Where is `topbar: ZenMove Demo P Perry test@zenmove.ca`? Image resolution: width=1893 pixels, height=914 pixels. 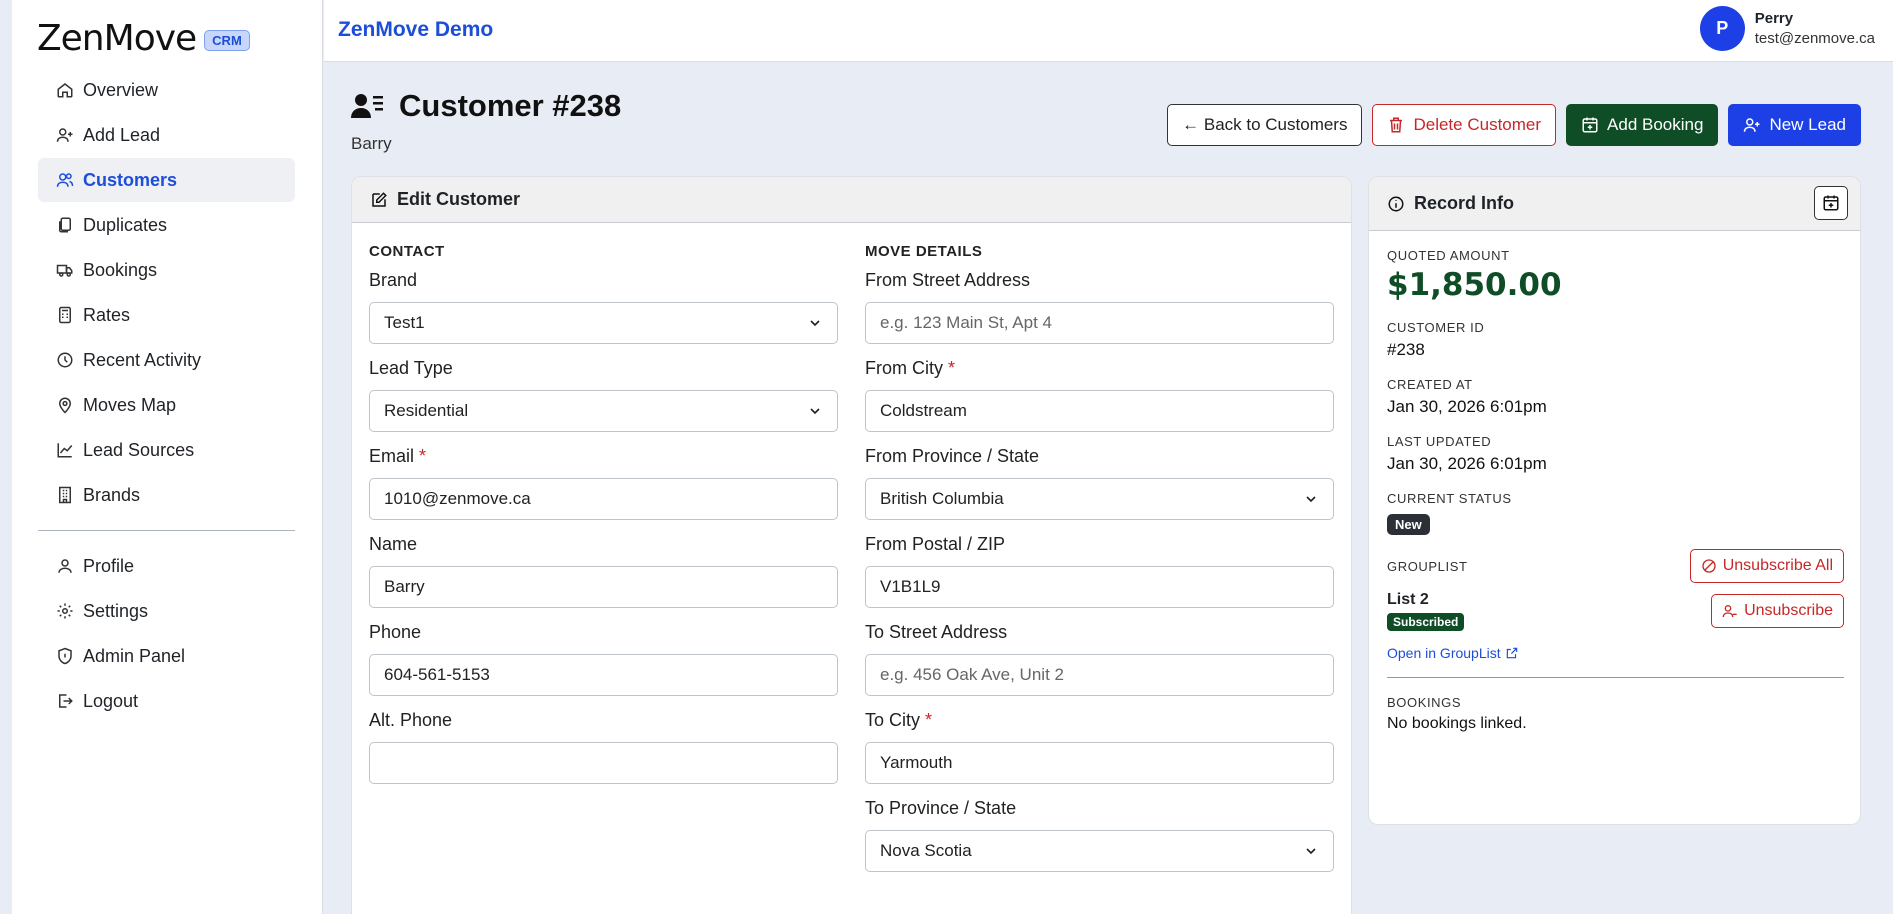 topbar: ZenMove Demo P Perry test@zenmove.ca is located at coordinates (1108, 31).